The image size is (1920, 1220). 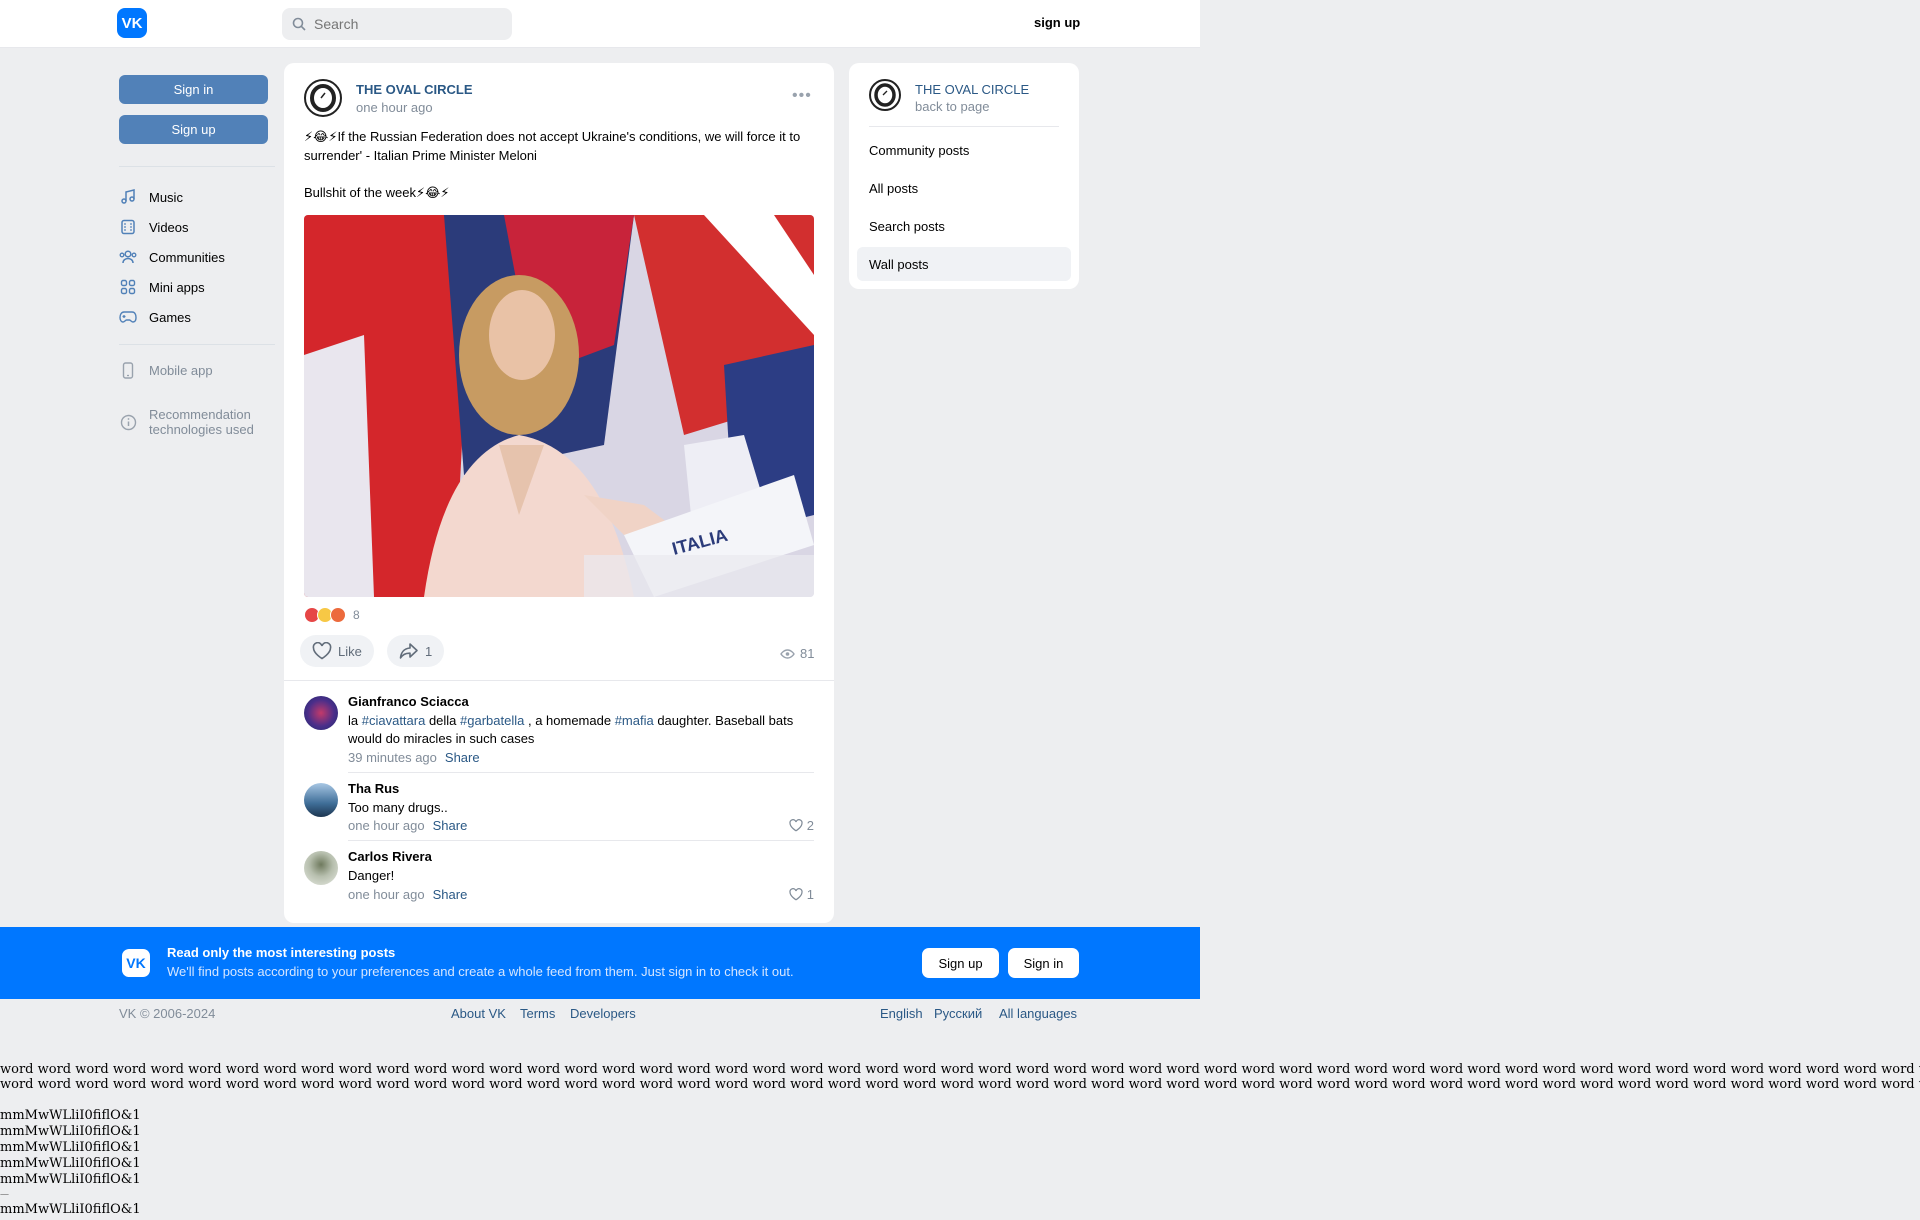 I want to click on sidebar-item-mobile-app: Mobile app, so click(x=166, y=370).